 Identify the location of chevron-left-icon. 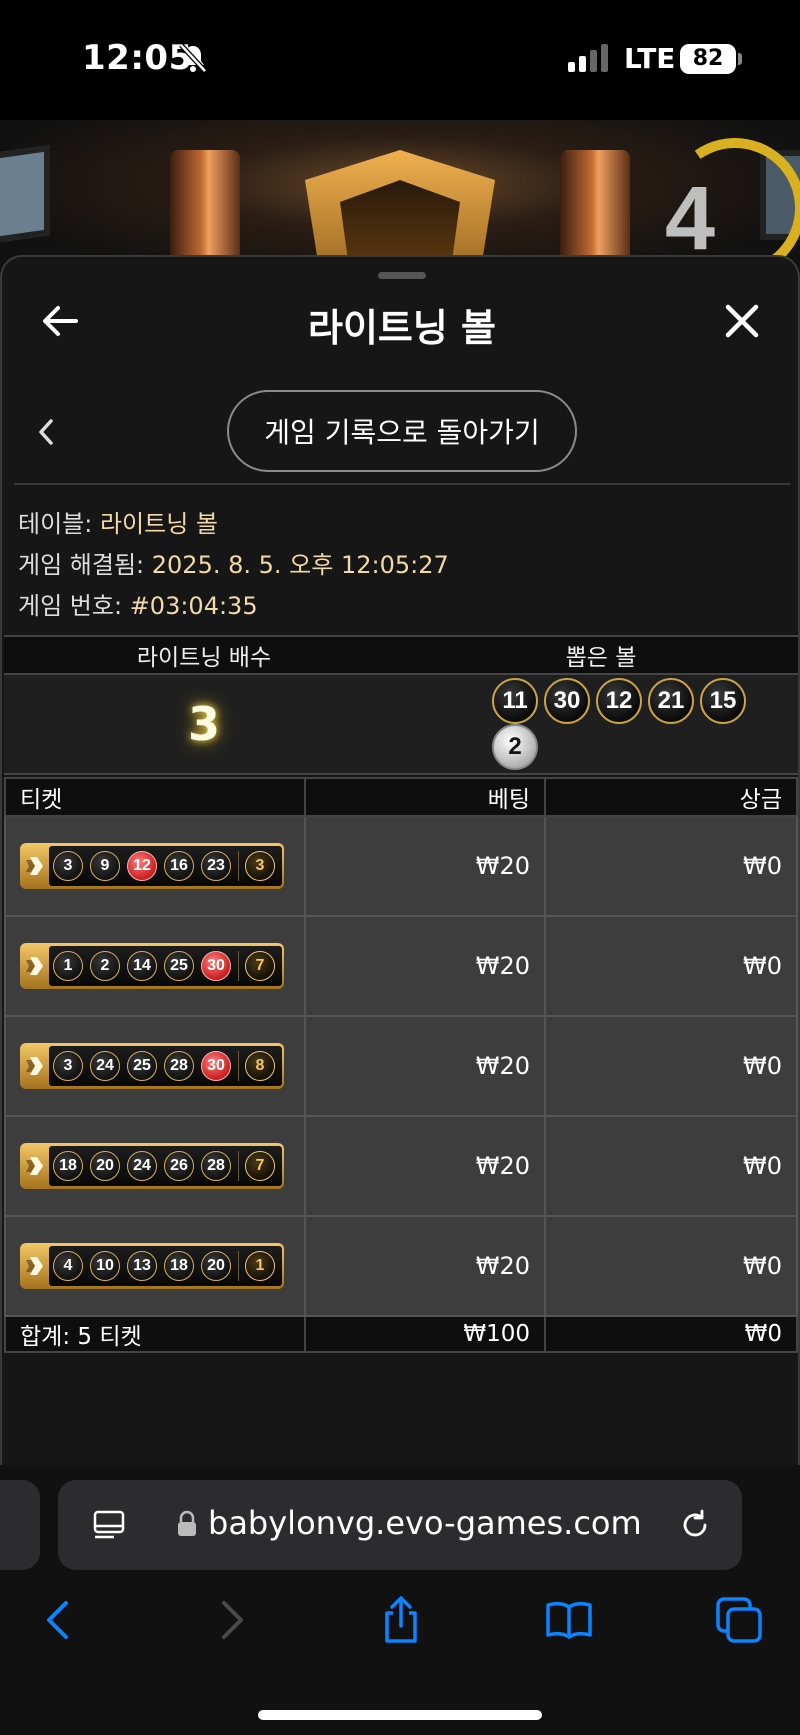
(46, 432).